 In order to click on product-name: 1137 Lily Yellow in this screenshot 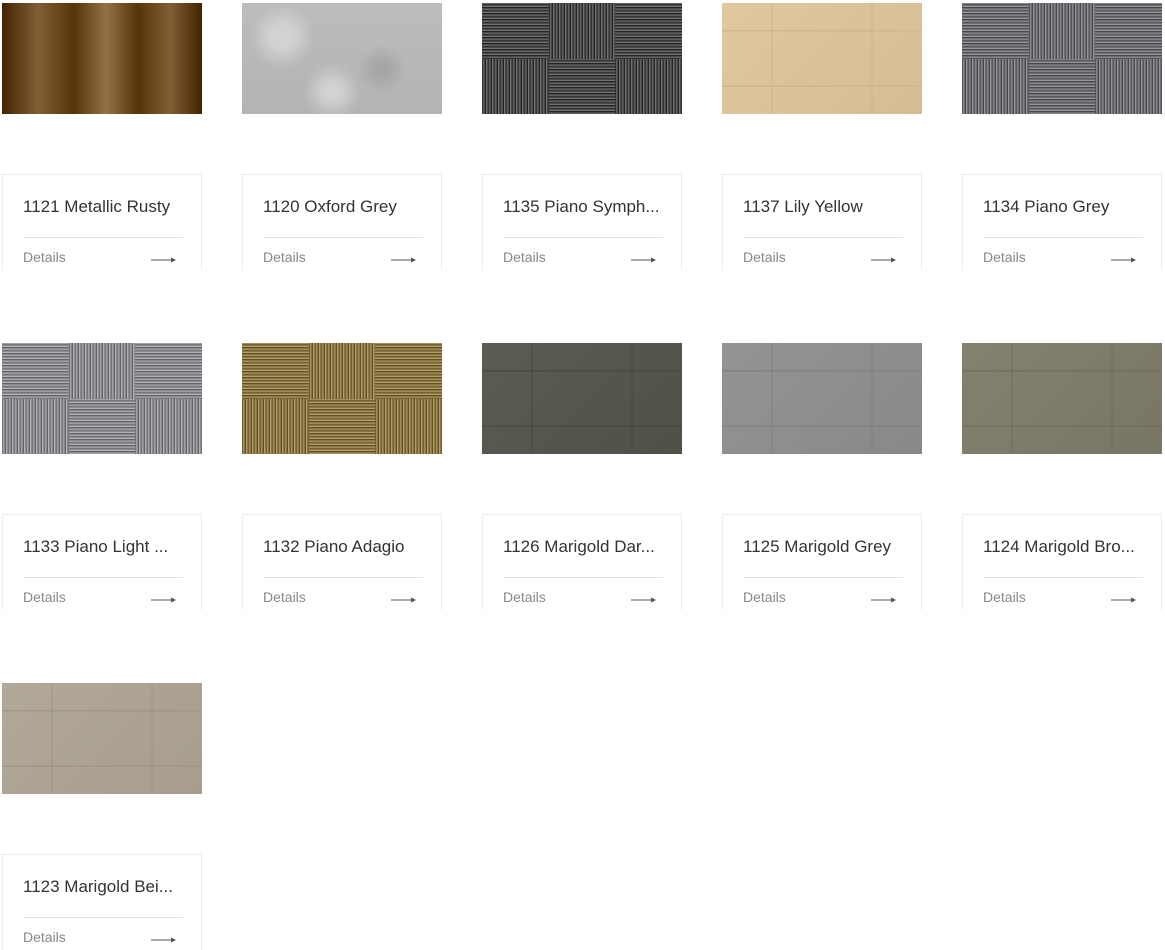, I will do `click(823, 207)`.